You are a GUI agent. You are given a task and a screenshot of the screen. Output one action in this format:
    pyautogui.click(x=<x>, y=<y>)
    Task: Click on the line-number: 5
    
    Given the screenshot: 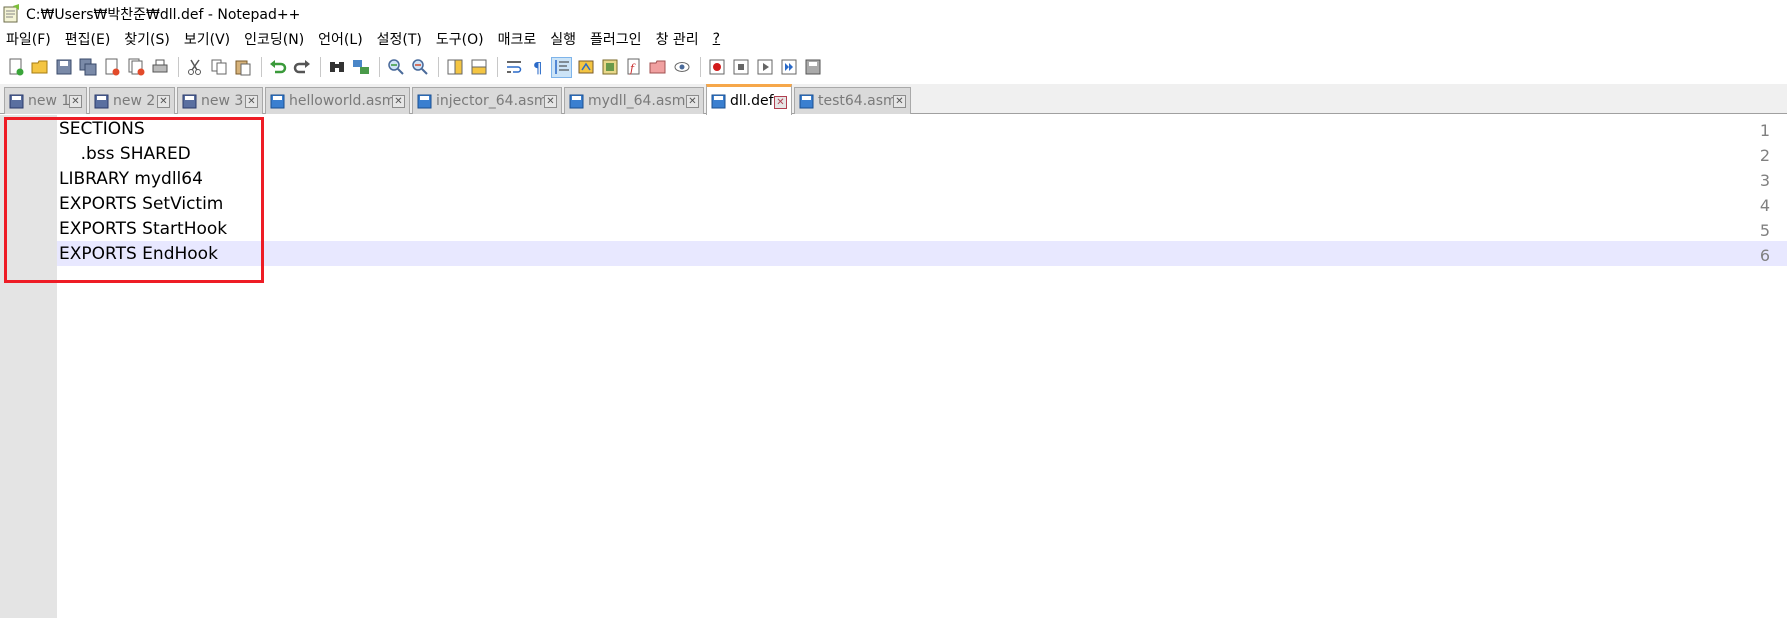 What is the action you would take?
    pyautogui.click(x=1764, y=230)
    